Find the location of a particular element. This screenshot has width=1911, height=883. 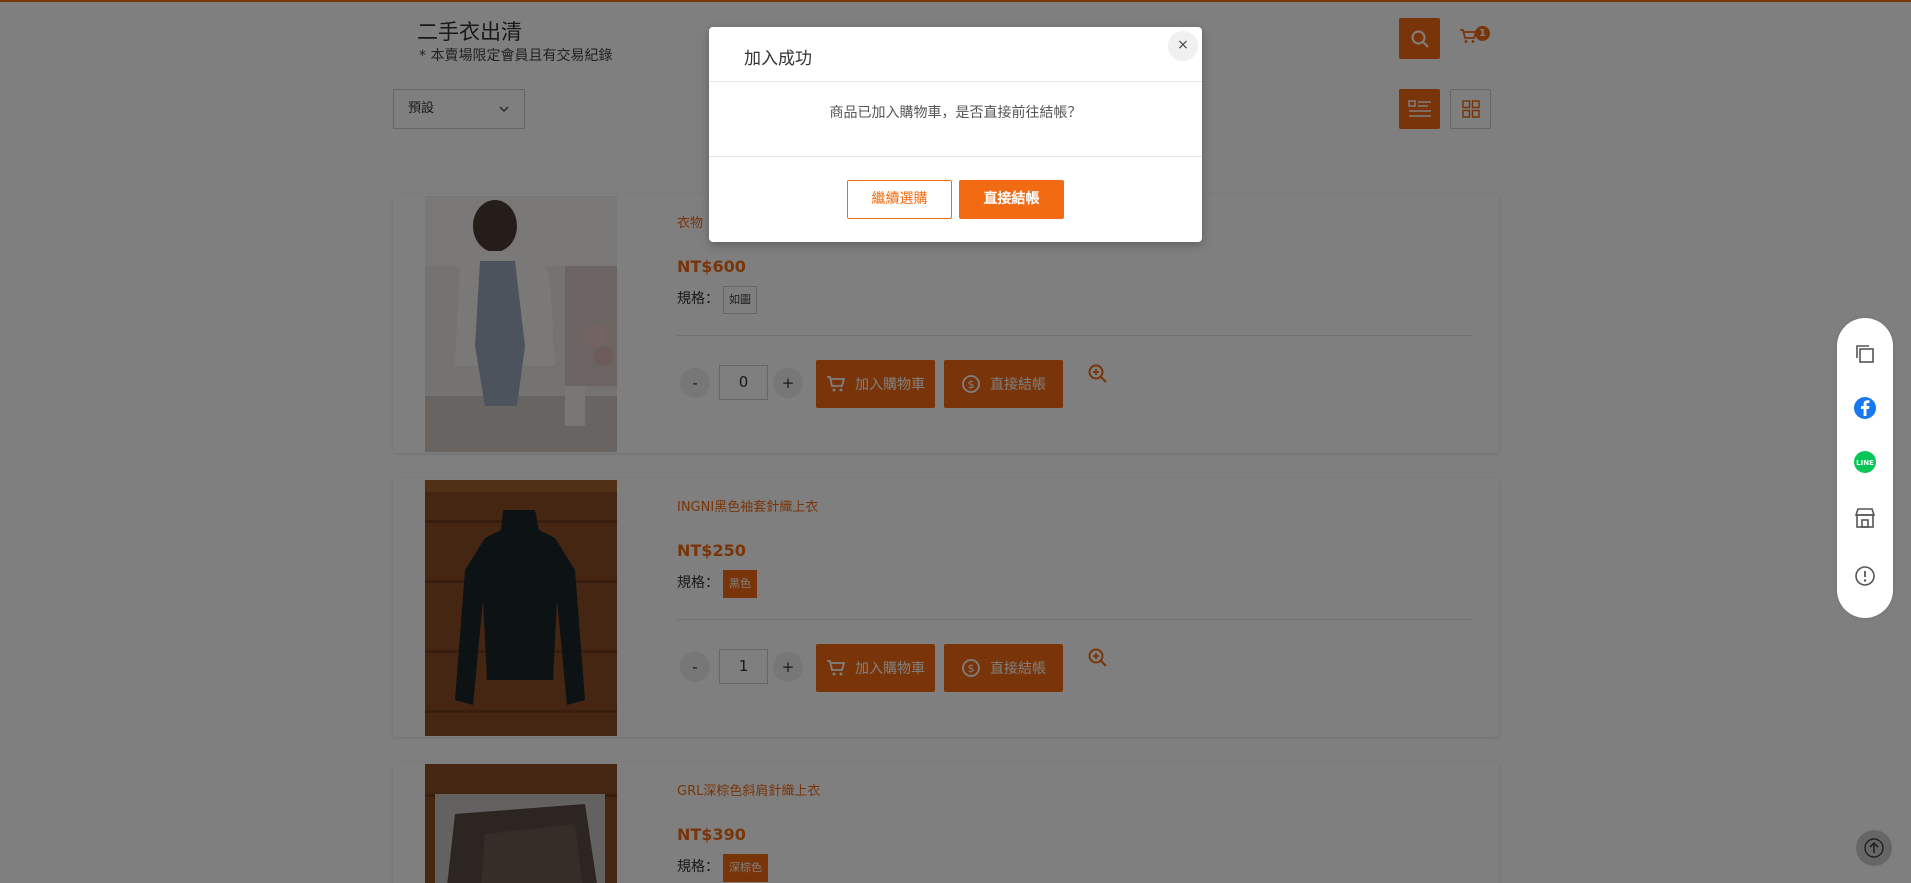

share-sidebar: LINE is located at coordinates (1865, 468).